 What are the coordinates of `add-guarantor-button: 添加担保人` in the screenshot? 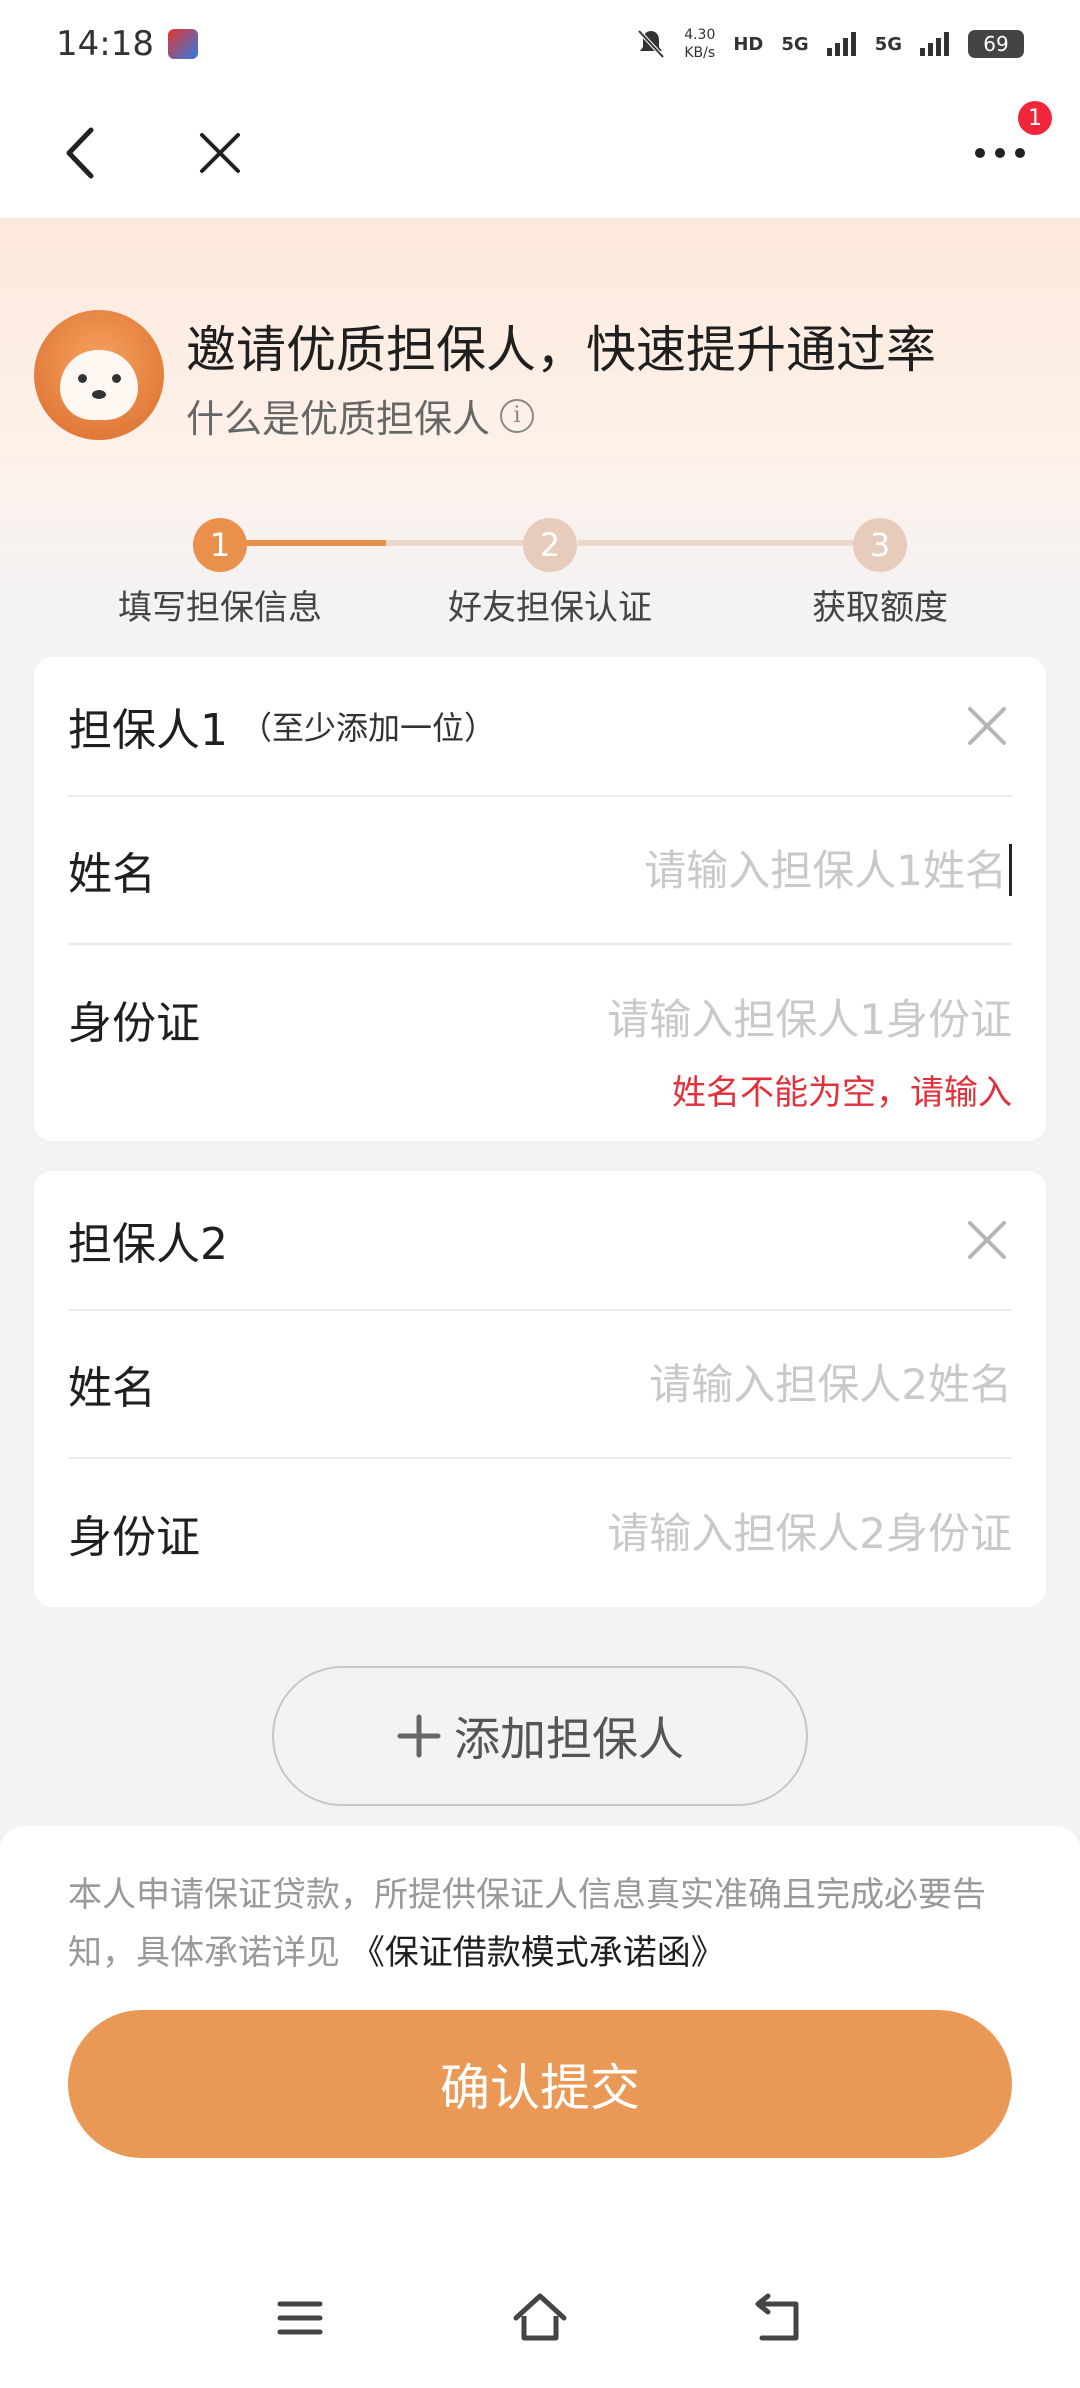 It's located at (540, 1736).